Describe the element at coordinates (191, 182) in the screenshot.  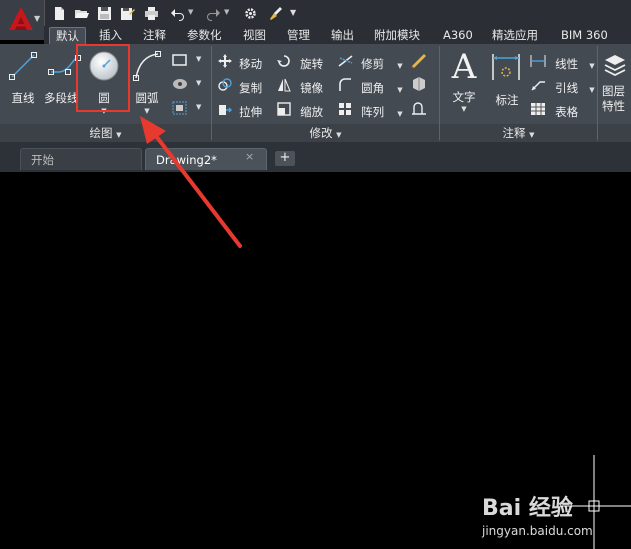
I see `annotation-arrow` at that location.